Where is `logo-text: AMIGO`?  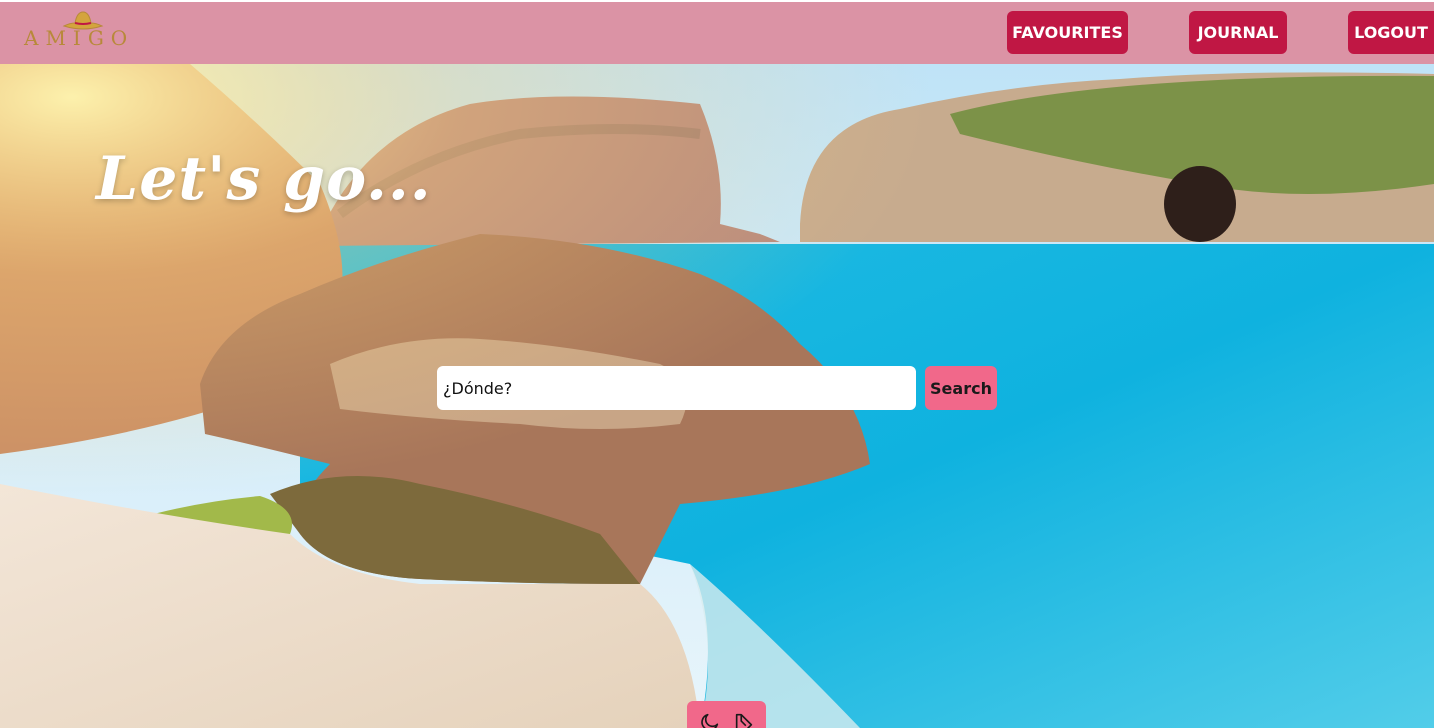
logo-text: AMIGO is located at coordinates (79, 38).